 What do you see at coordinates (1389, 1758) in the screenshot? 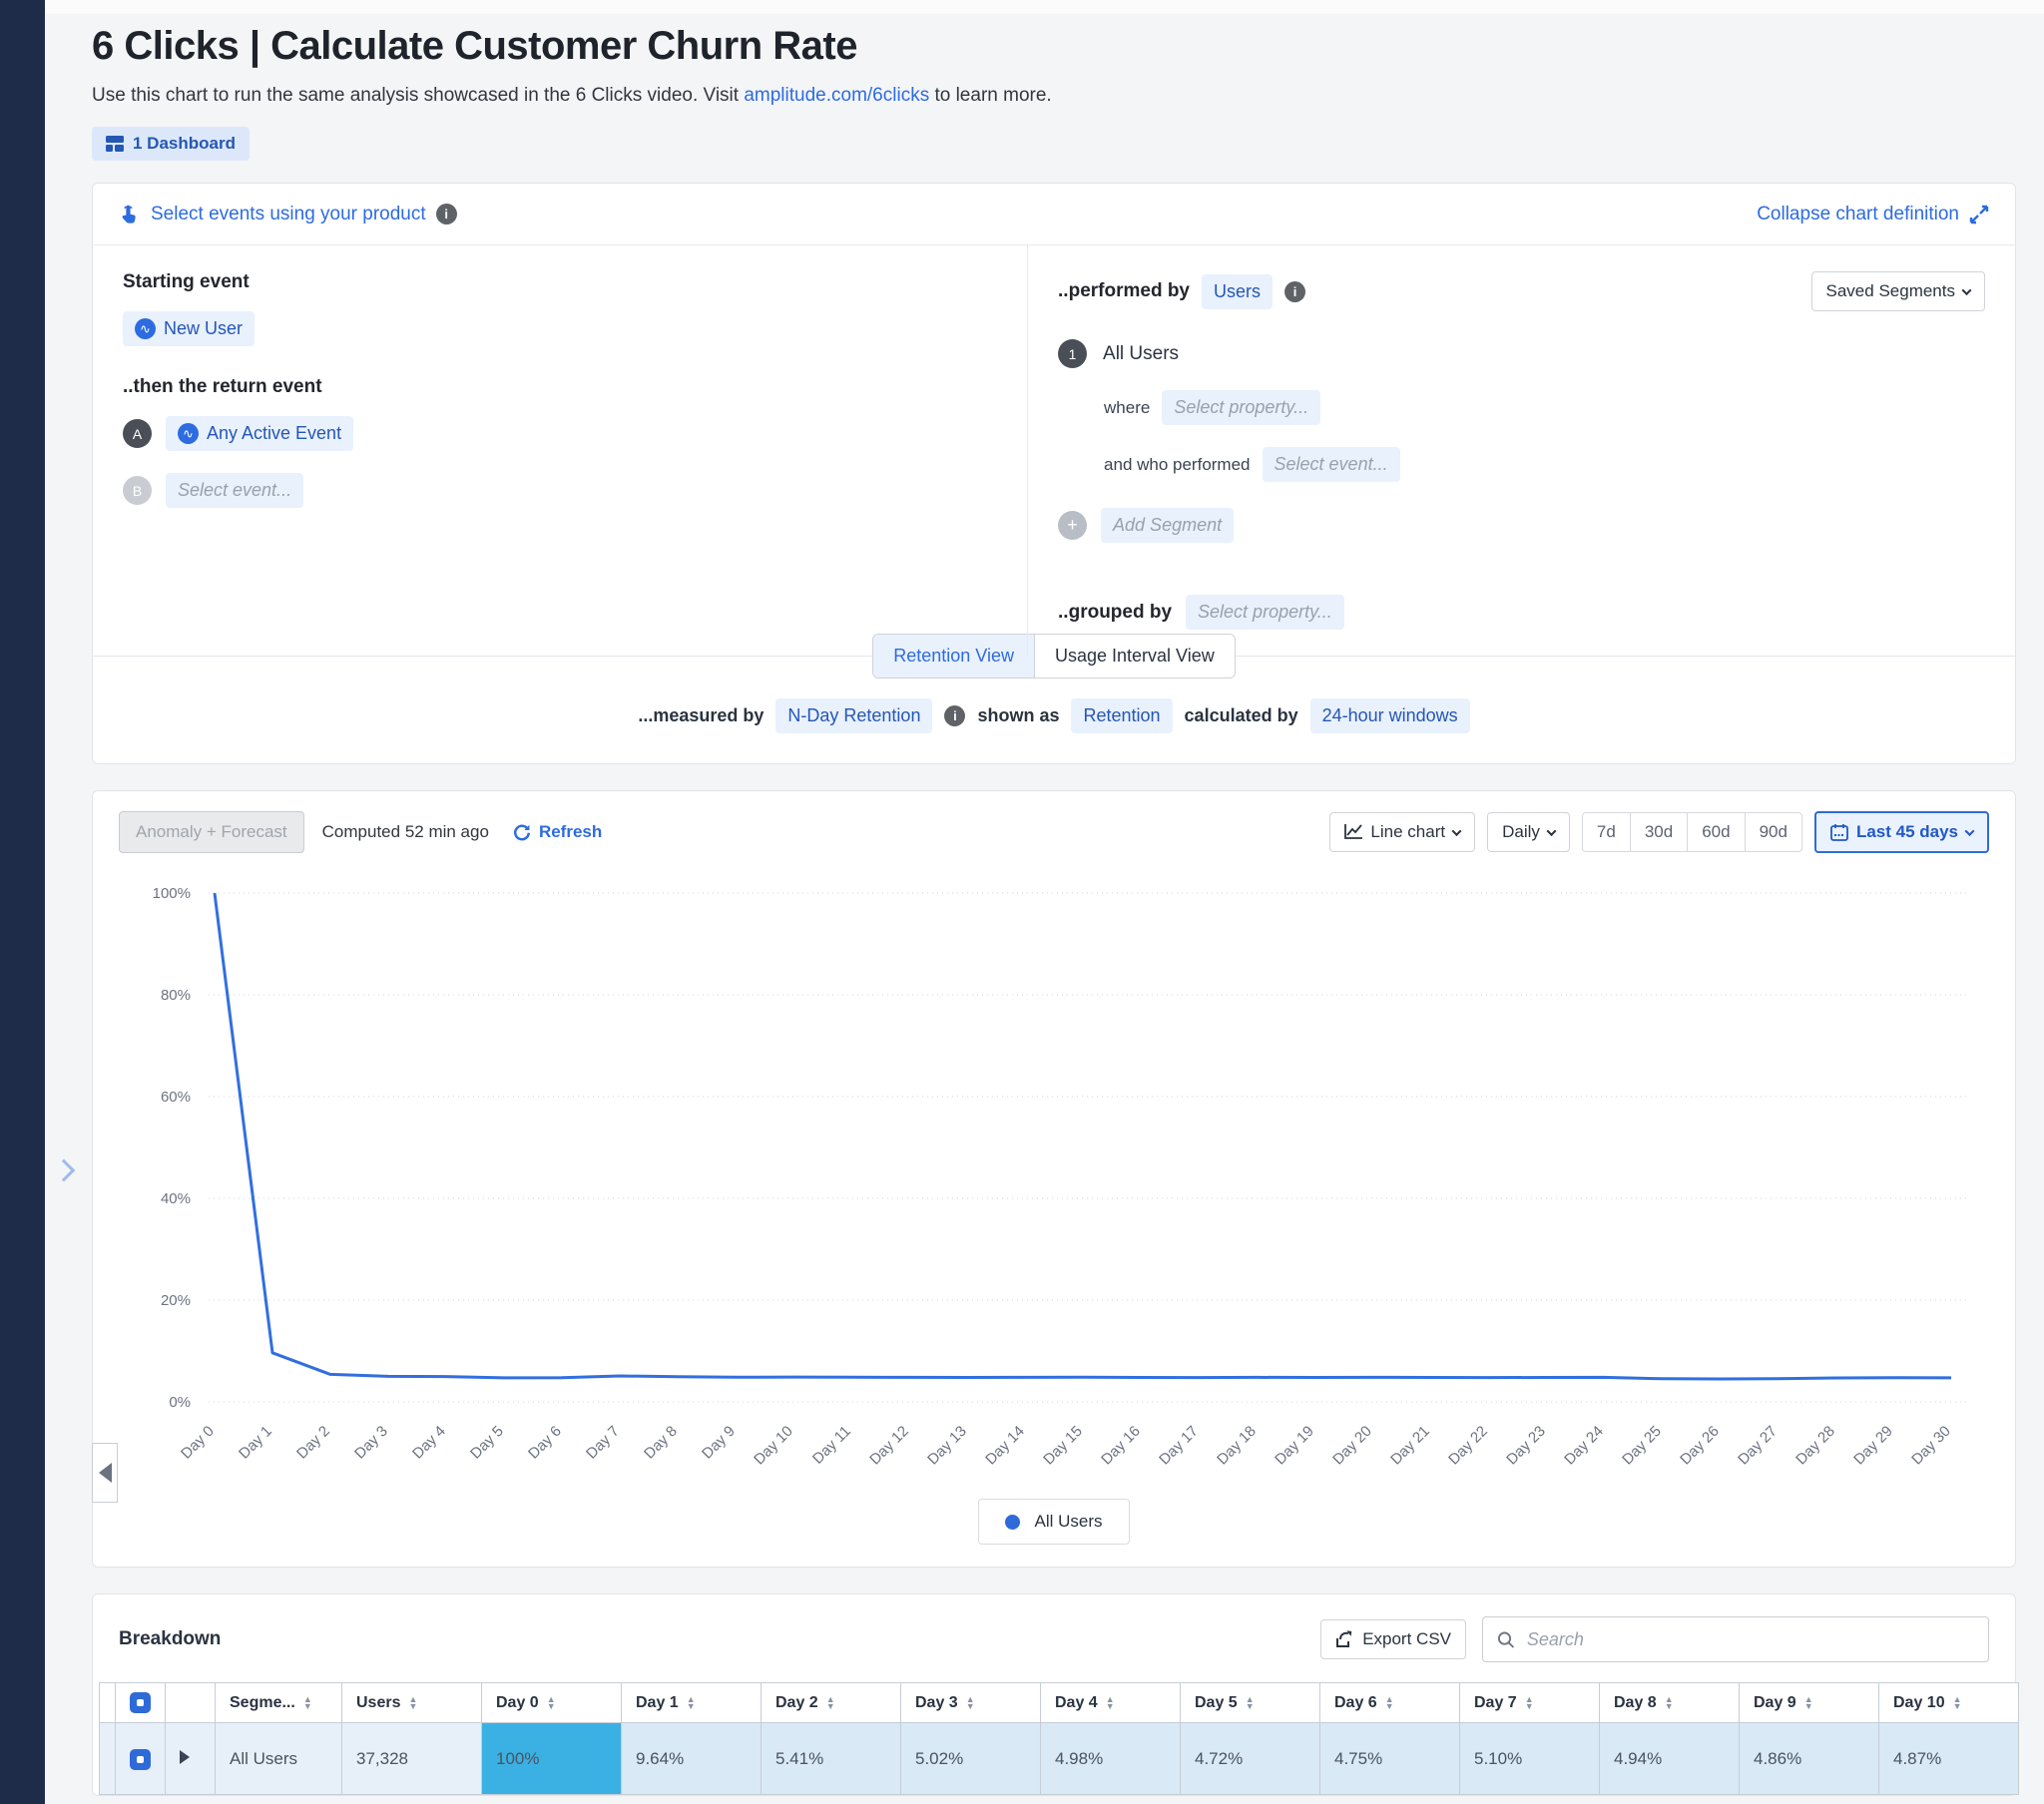
I see `retention-value-cell-day-6: 4.75%` at bounding box center [1389, 1758].